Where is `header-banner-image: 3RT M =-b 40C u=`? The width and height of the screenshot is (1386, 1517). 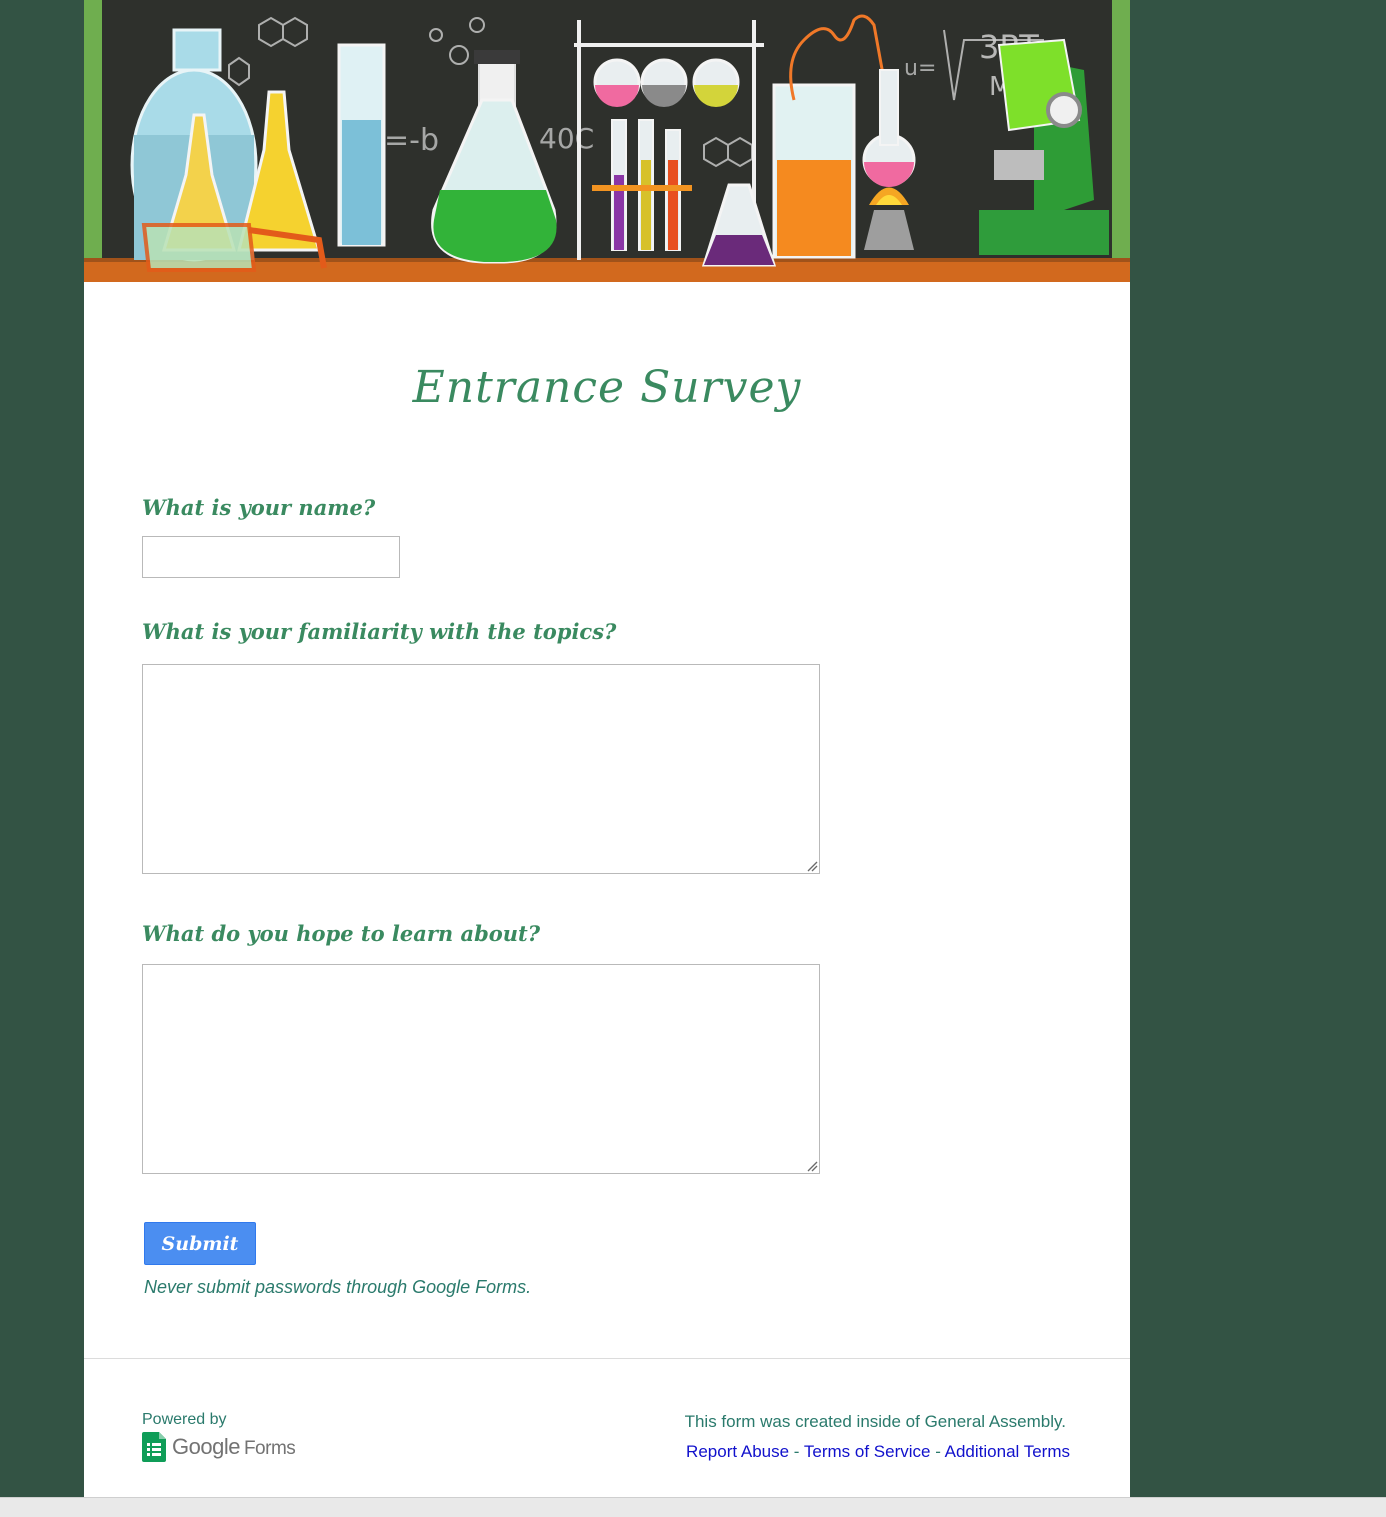
header-banner-image: 3RT M =-b 40C u= is located at coordinates (607, 141).